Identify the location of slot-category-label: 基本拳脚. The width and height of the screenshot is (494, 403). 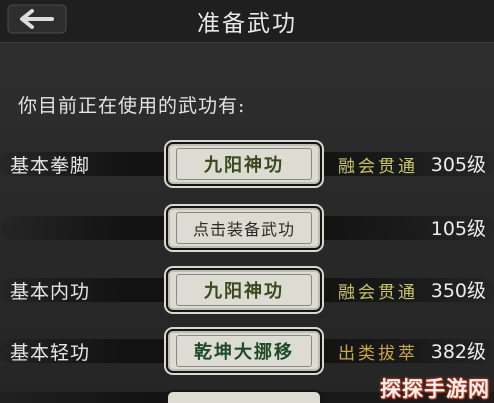
(50, 166).